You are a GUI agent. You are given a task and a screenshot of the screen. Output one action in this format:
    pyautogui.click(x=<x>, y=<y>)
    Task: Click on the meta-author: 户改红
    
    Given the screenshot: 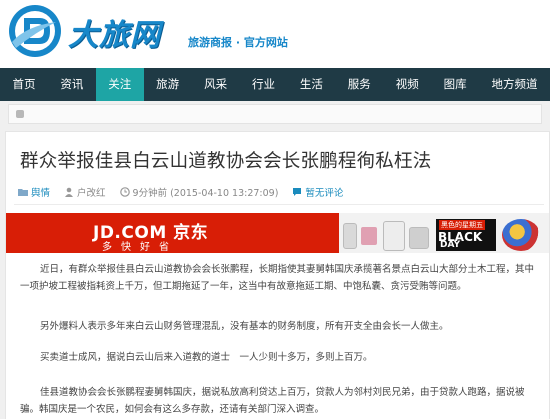 What is the action you would take?
    pyautogui.click(x=85, y=192)
    